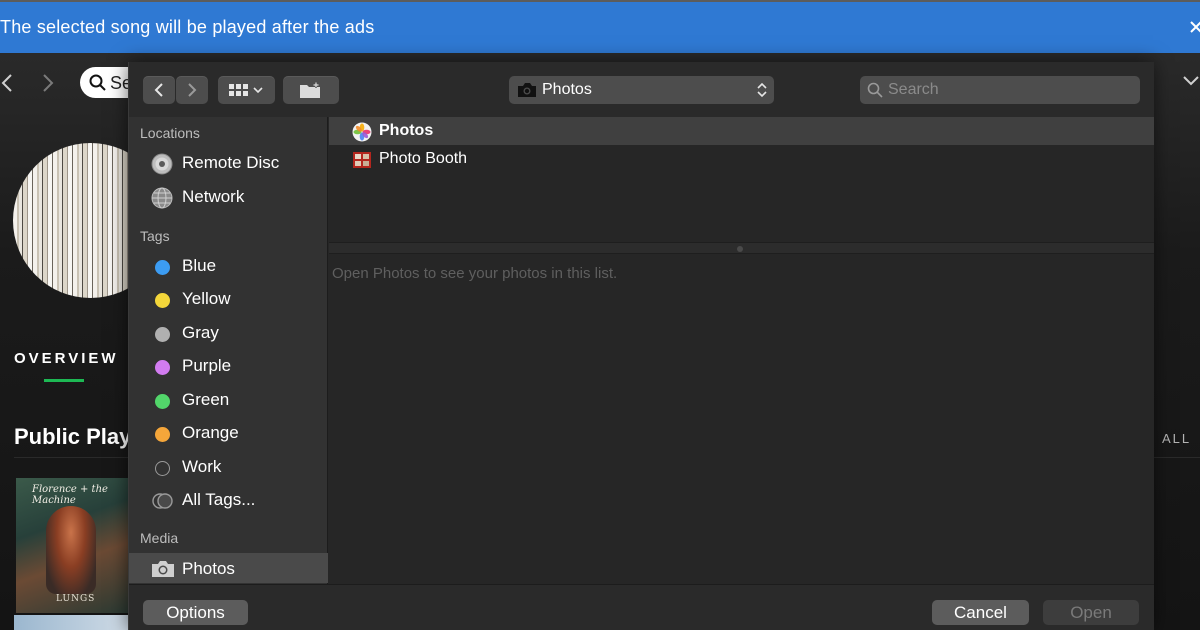 Image resolution: width=1200 pixels, height=630 pixels. I want to click on file-row-label: Photo Booth, so click(423, 158).